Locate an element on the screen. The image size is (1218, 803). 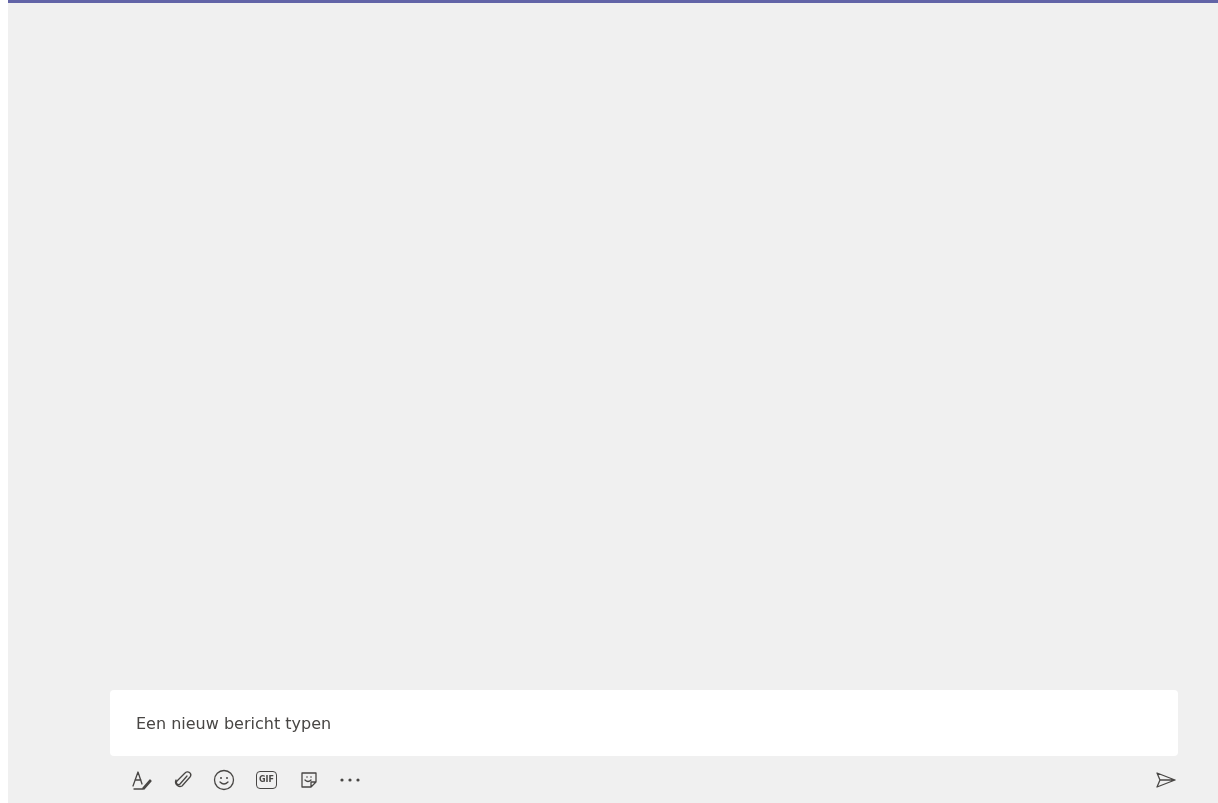
more-icon is located at coordinates (350, 779).